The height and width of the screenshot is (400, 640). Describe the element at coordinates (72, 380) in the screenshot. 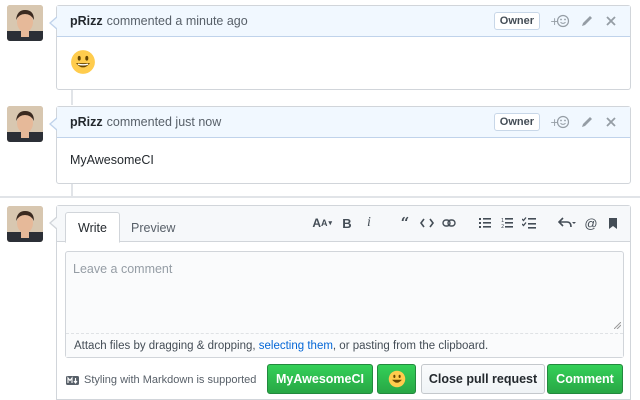

I see `markdown-icon` at that location.